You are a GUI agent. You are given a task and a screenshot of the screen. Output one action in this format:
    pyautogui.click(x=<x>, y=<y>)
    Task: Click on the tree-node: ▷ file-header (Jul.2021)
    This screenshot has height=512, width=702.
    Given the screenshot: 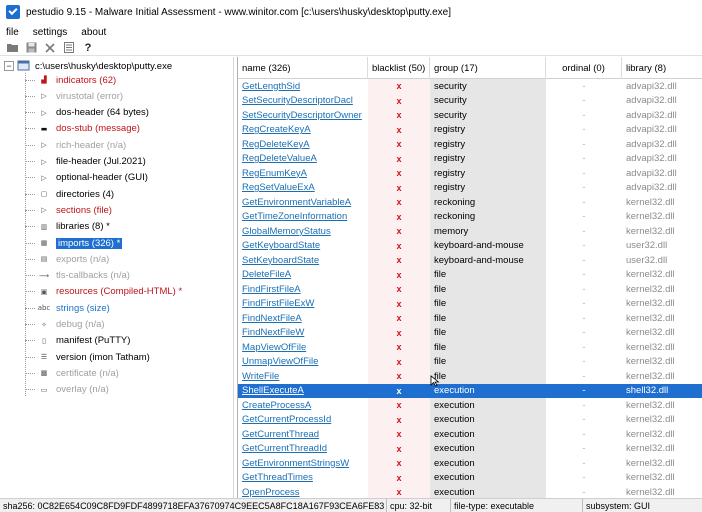 What is the action you would take?
    pyautogui.click(x=85, y=162)
    